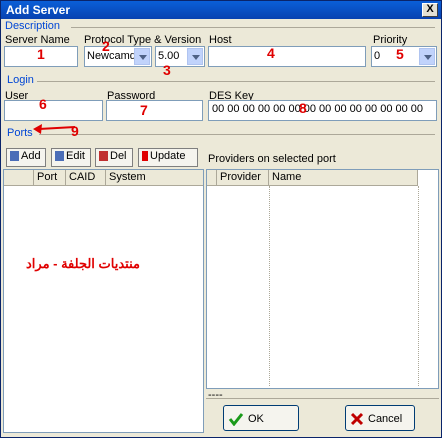  I want to click on annotation-7: 7, so click(144, 110).